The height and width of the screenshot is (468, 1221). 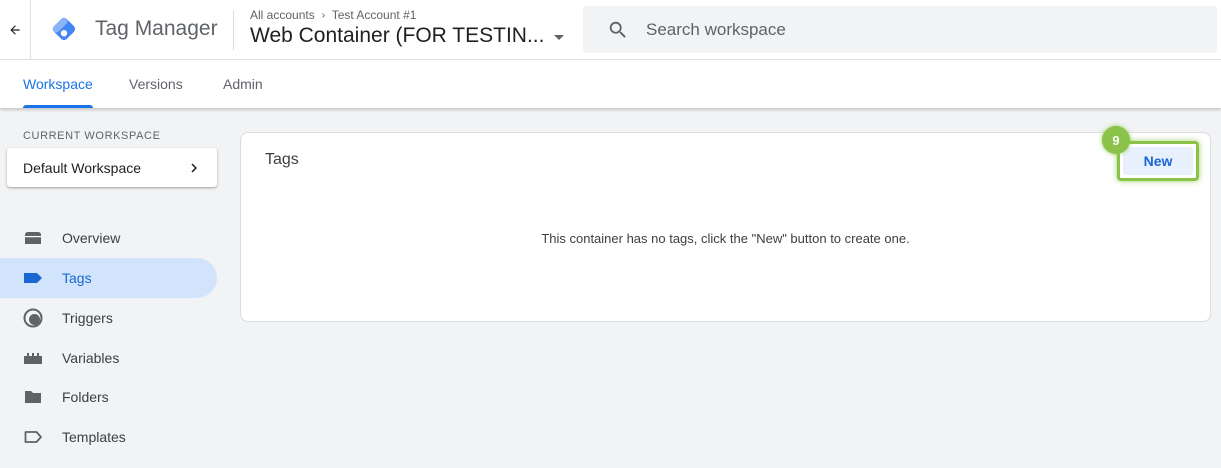 I want to click on step-badge: 9, so click(x=1116, y=140).